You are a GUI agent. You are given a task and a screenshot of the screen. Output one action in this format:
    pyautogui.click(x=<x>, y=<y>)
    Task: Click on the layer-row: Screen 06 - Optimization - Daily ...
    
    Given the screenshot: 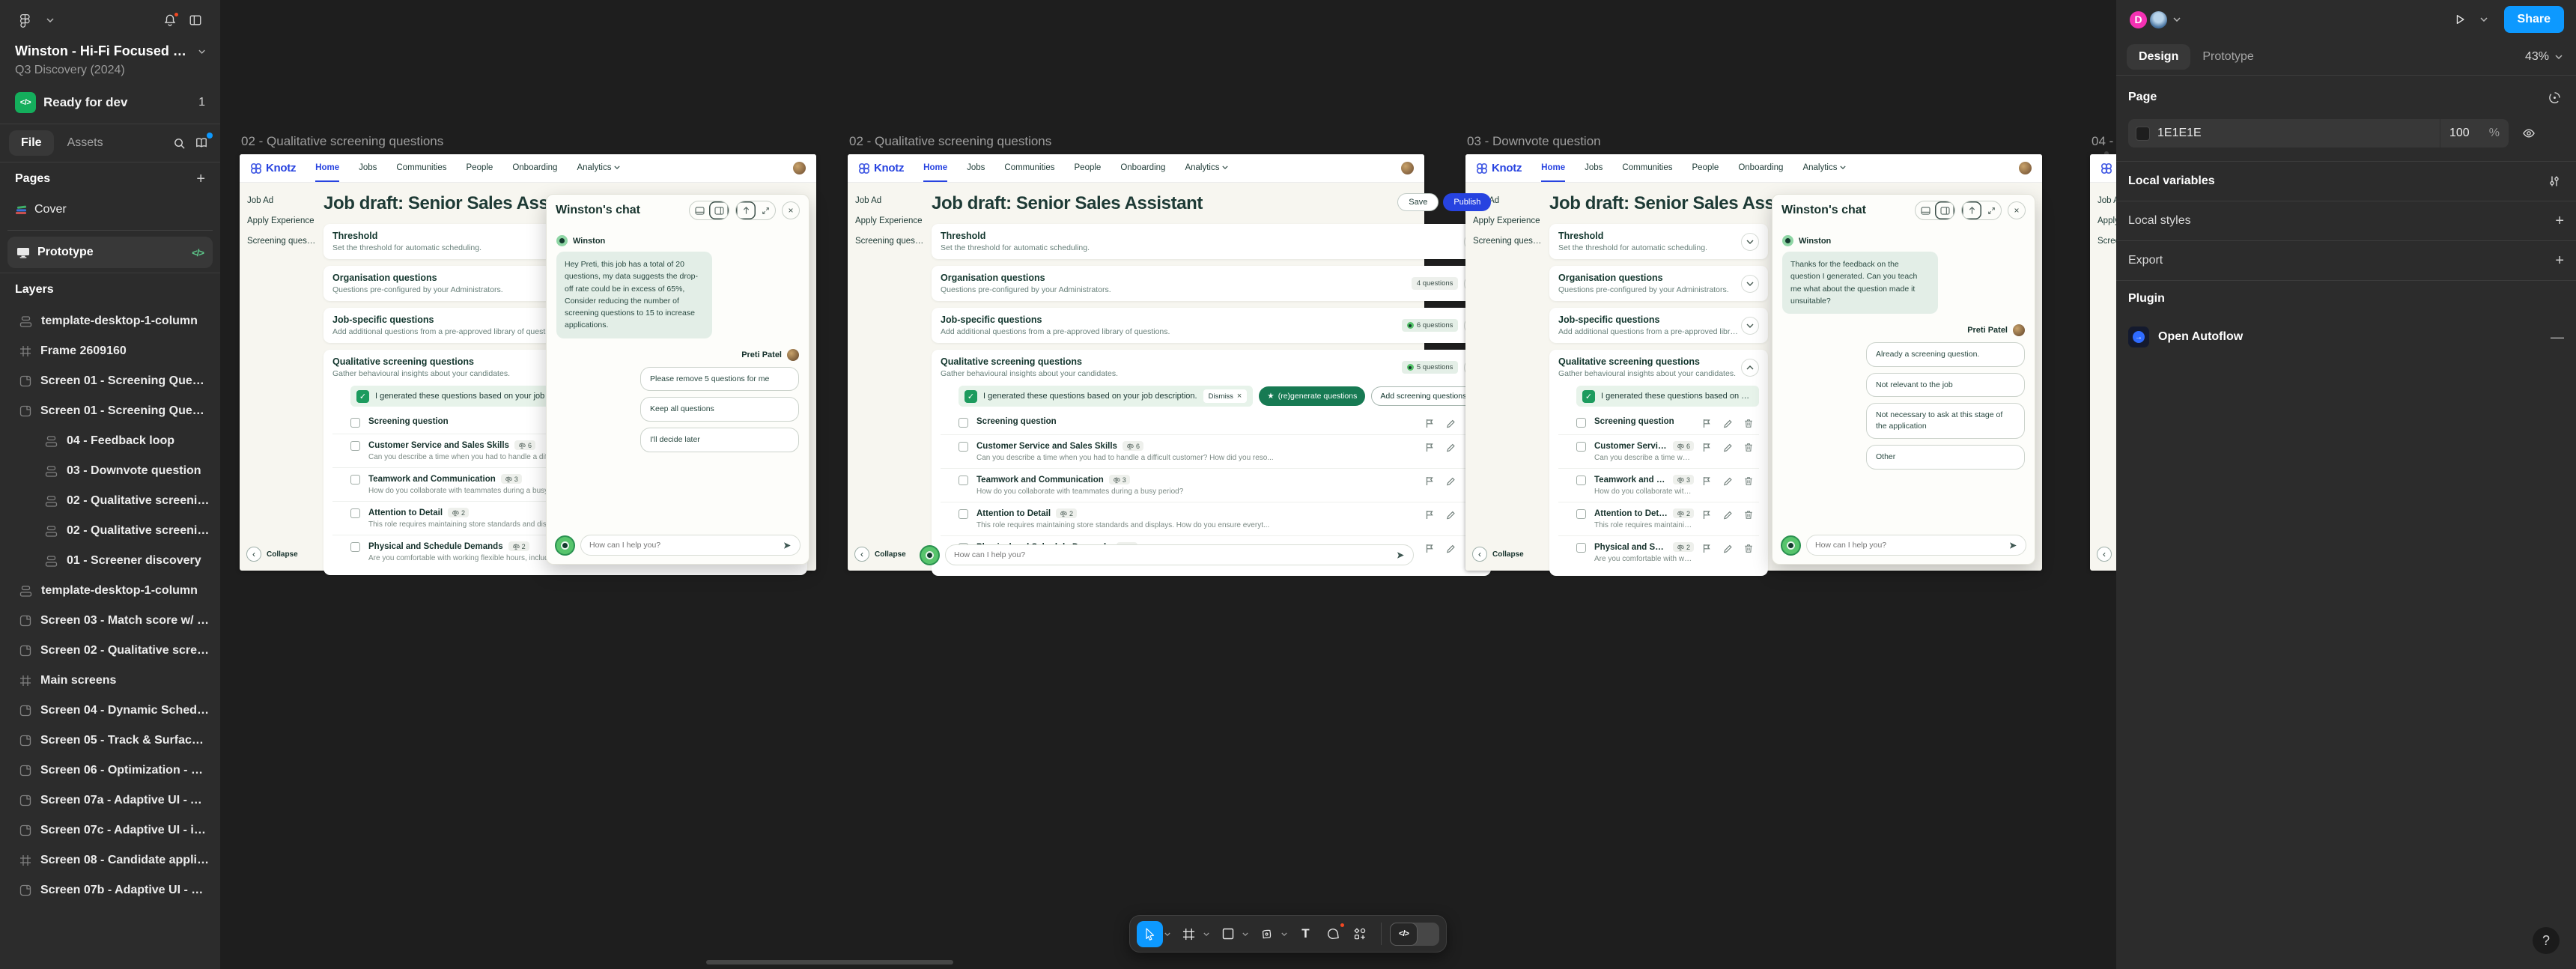 What is the action you would take?
    pyautogui.click(x=110, y=771)
    